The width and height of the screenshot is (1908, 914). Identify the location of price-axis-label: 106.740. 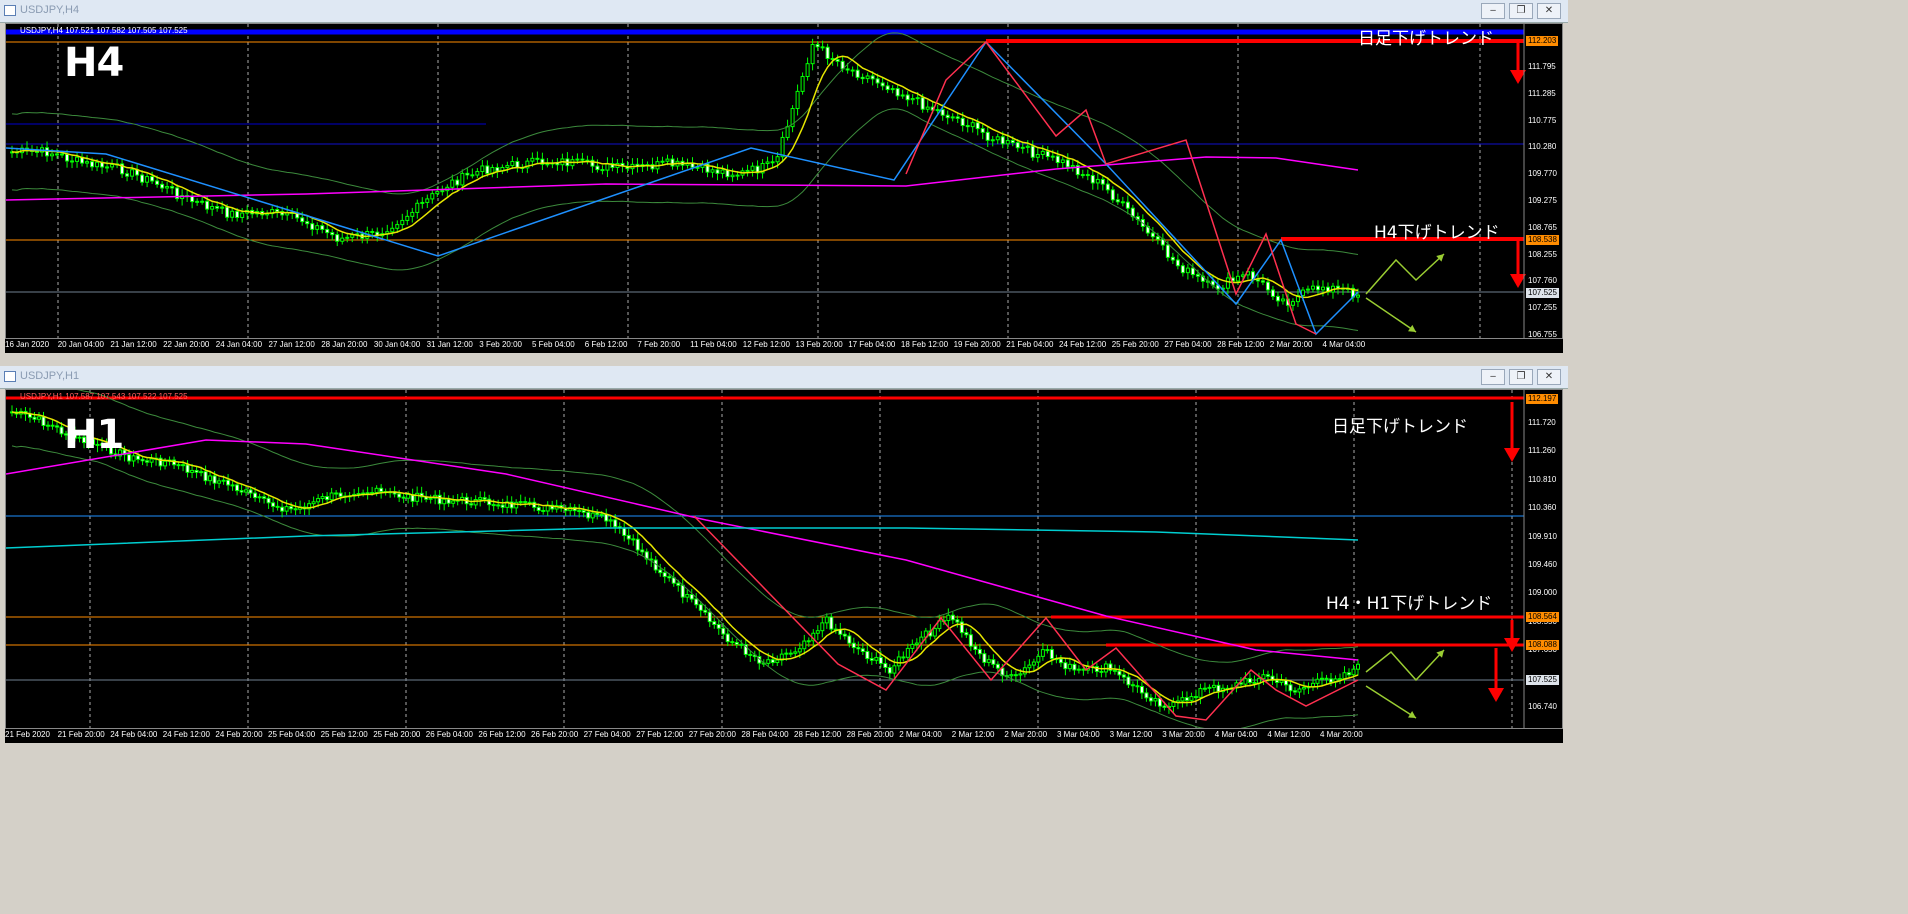
(1542, 706).